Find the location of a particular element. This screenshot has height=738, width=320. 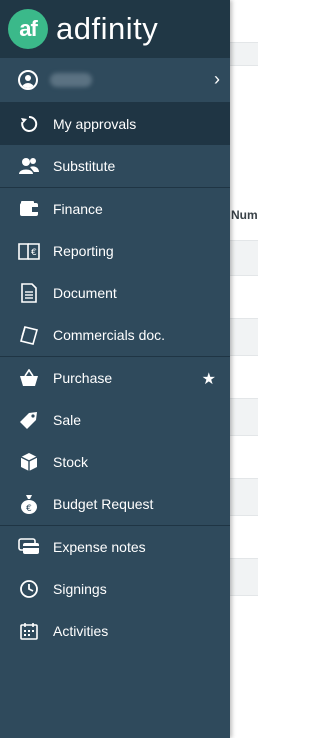

user-name-redacted is located at coordinates (71, 80).